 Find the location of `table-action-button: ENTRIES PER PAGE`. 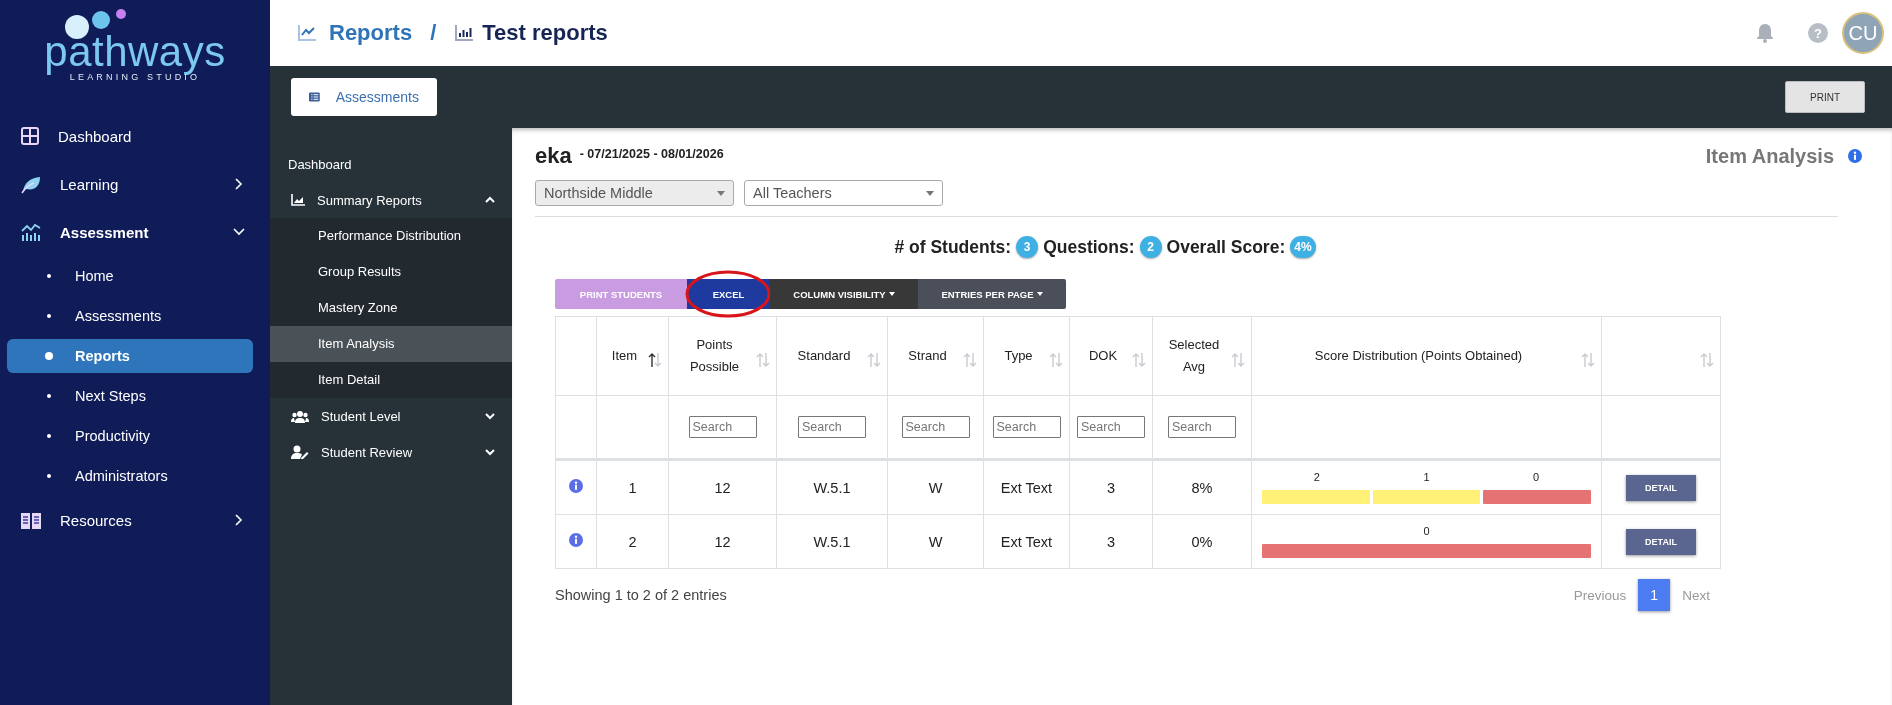

table-action-button: ENTRIES PER PAGE is located at coordinates (992, 294).